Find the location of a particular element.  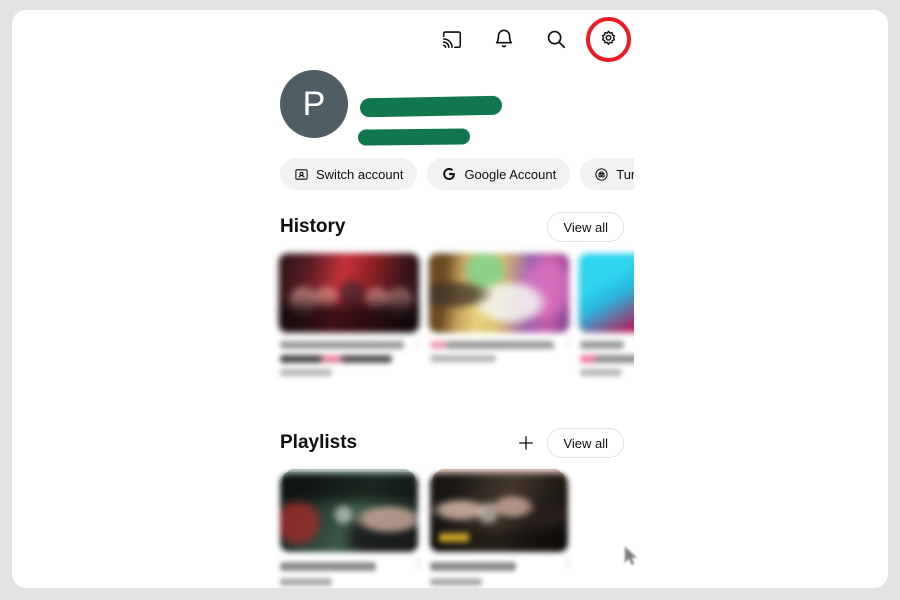

account-header: P • View channel › is located at coordinates (391, 108).